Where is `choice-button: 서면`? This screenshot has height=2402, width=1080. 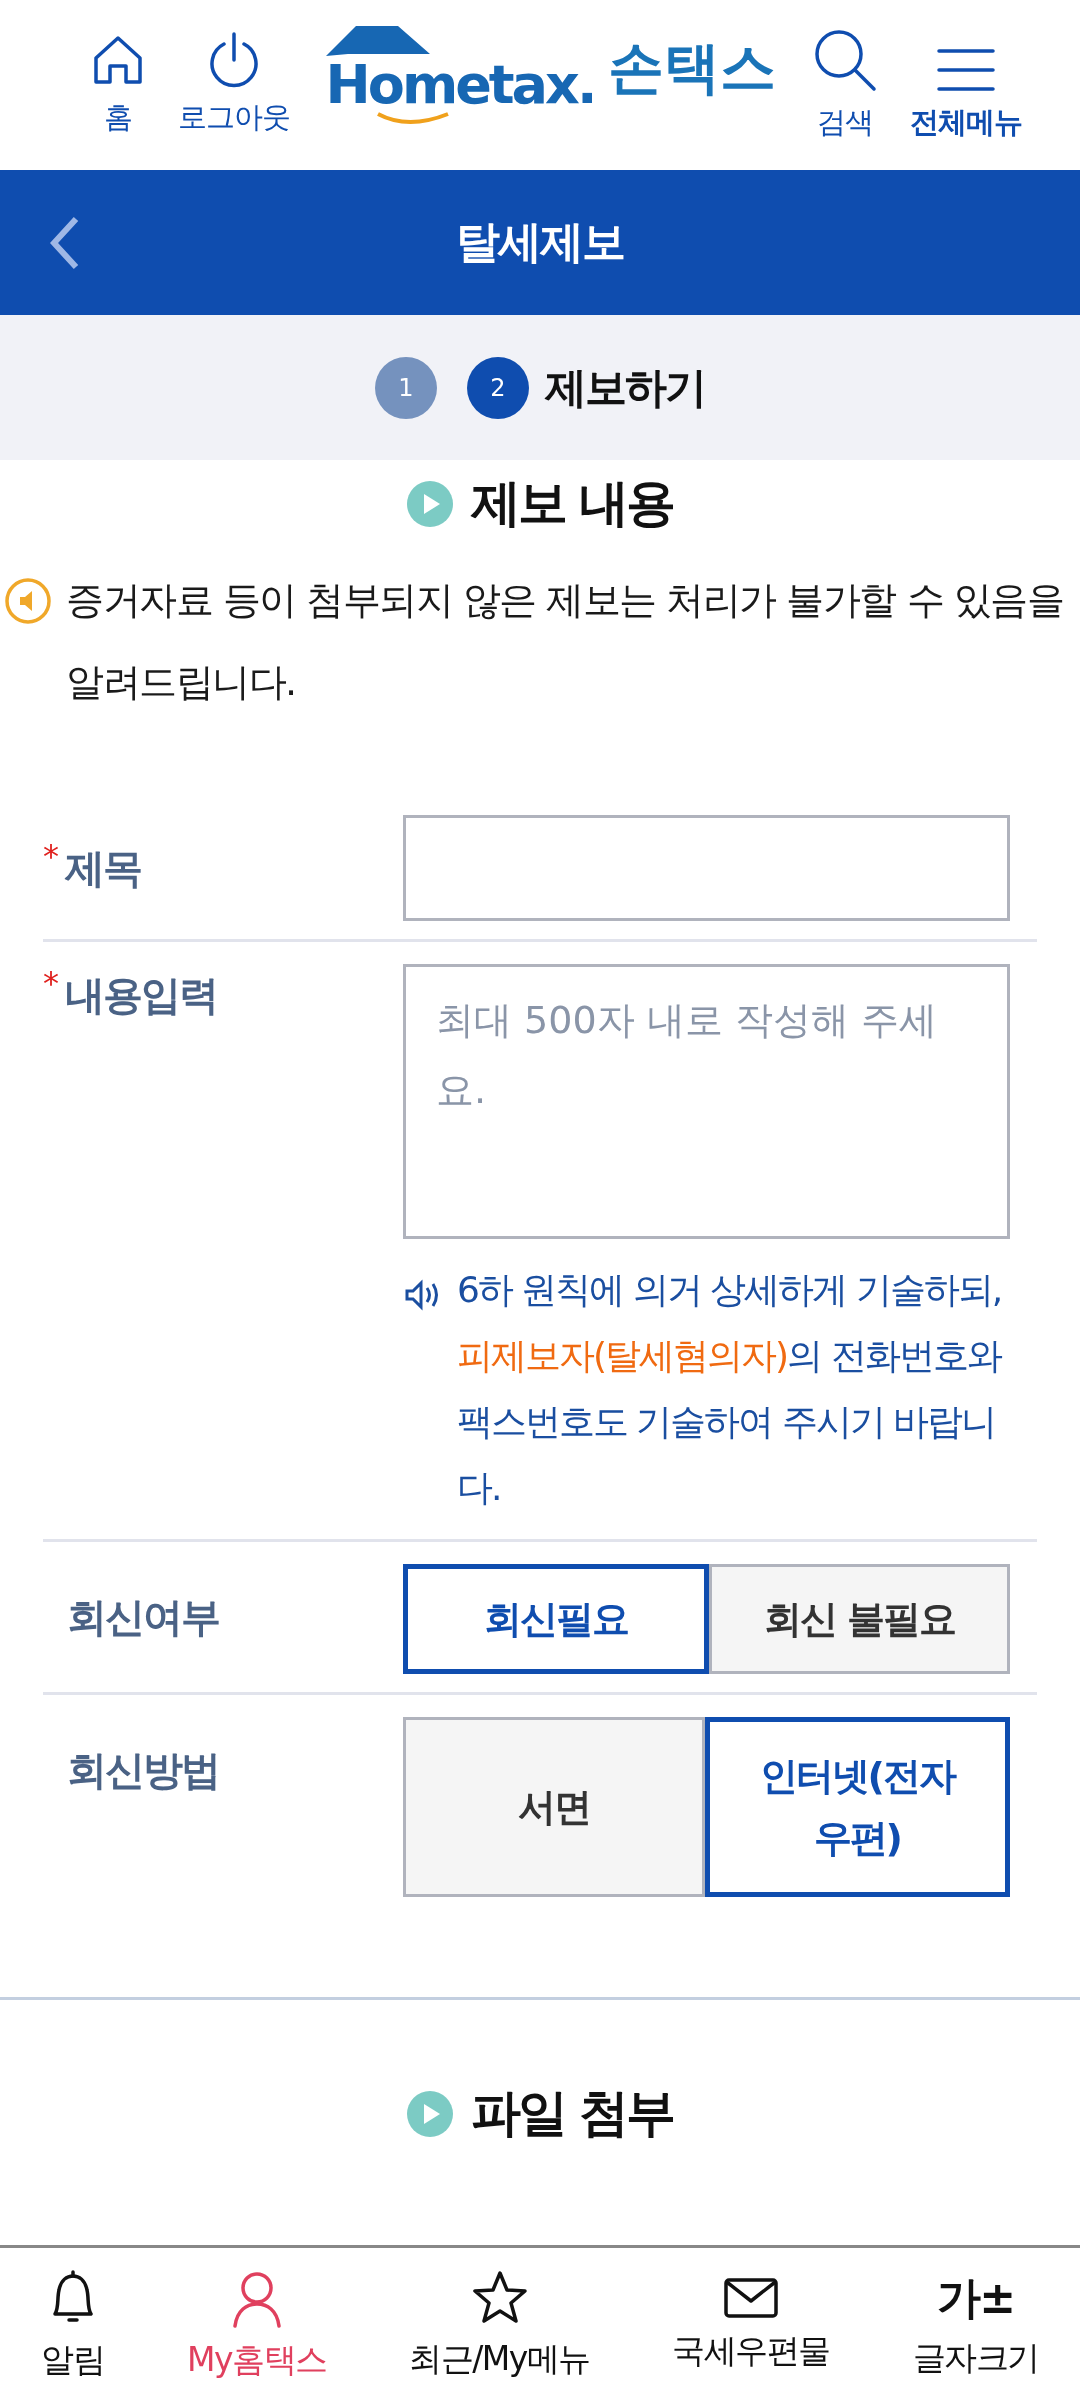
choice-button: 서면 is located at coordinates (554, 1807).